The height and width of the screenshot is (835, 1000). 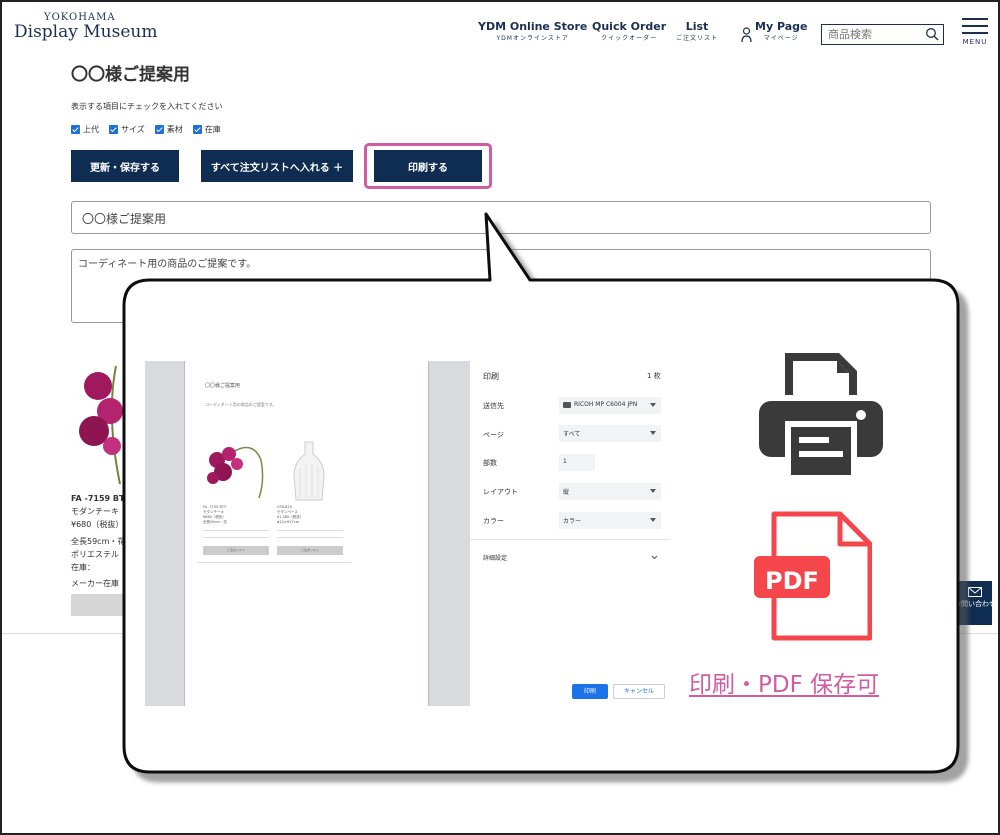 What do you see at coordinates (572, 434) in the screenshot?
I see `pages-value: すべて` at bounding box center [572, 434].